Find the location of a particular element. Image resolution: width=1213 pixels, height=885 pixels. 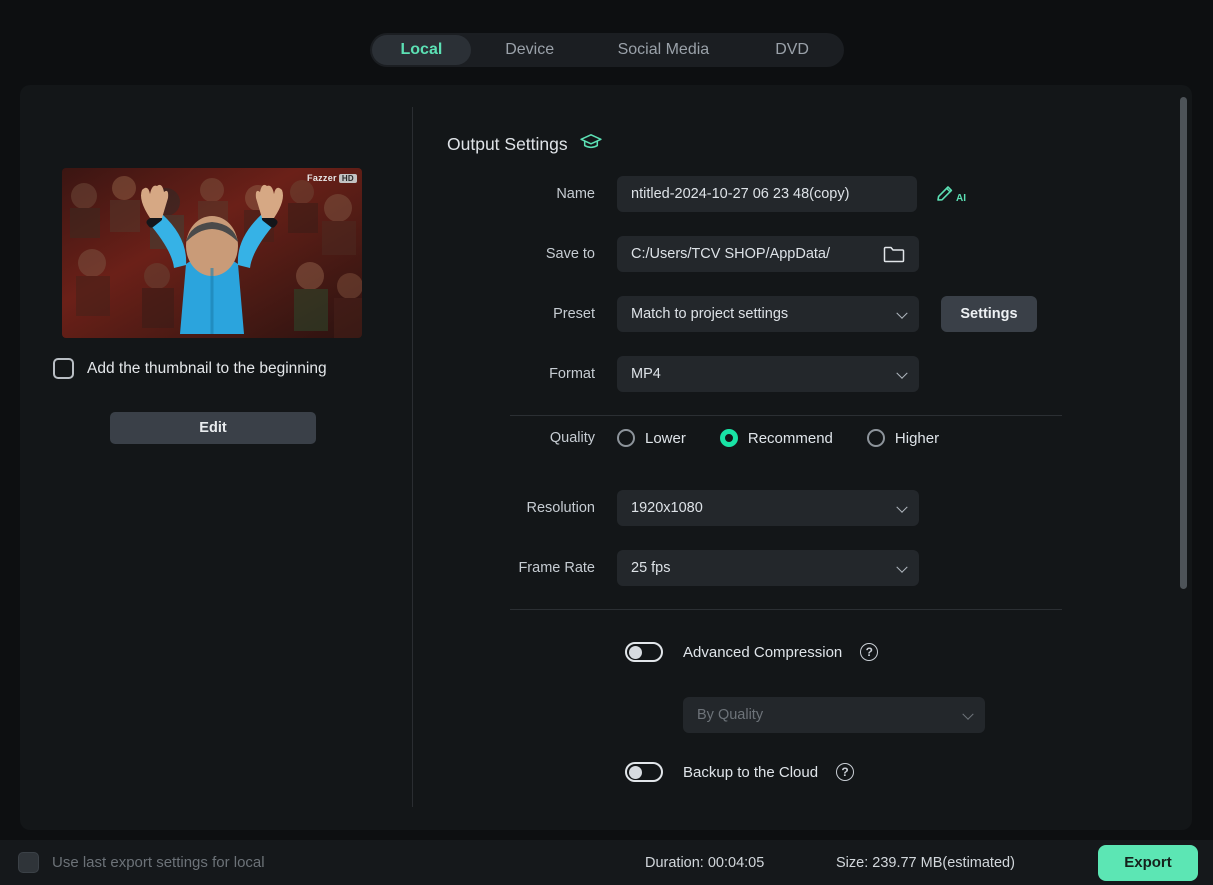

preset-value: Match to project settings is located at coordinates (710, 314).